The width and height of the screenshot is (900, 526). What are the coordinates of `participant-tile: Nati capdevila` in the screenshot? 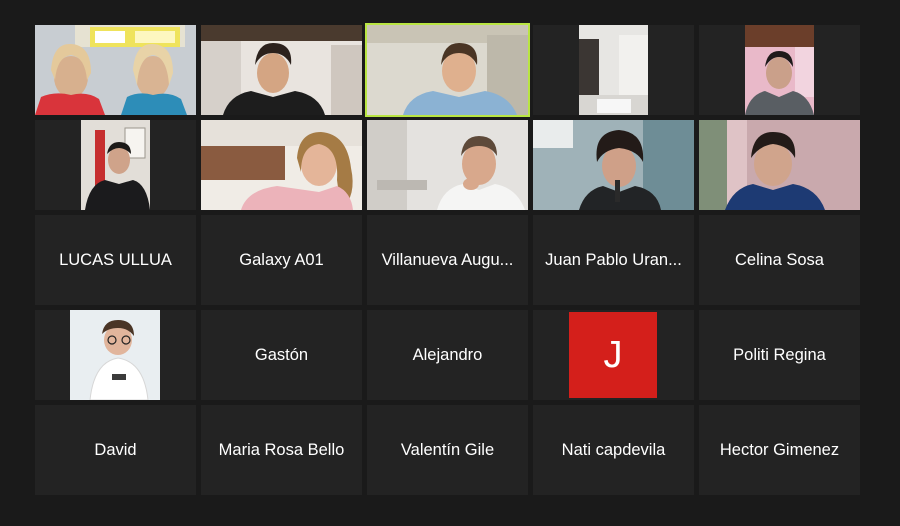 It's located at (613, 450).